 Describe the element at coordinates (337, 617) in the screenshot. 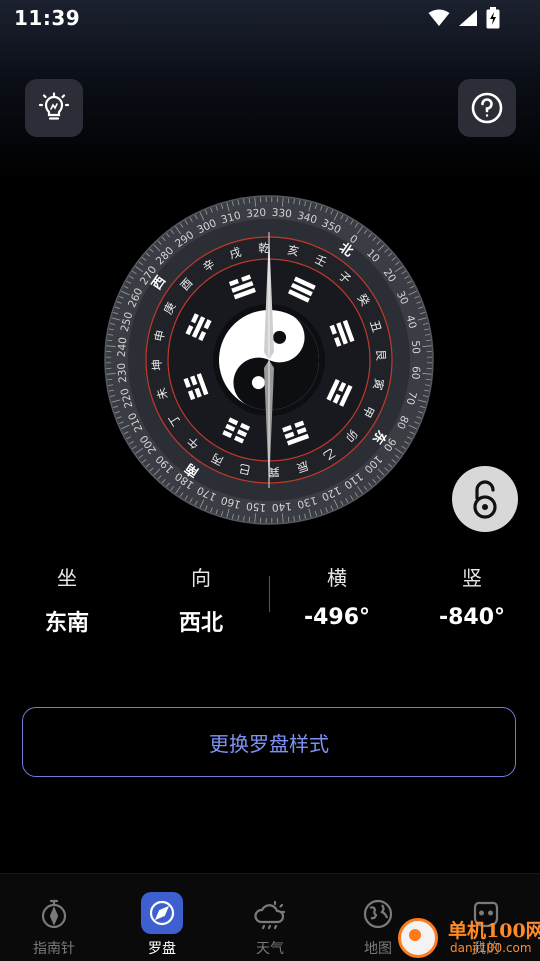

I see `horizontal-value: -496°` at that location.